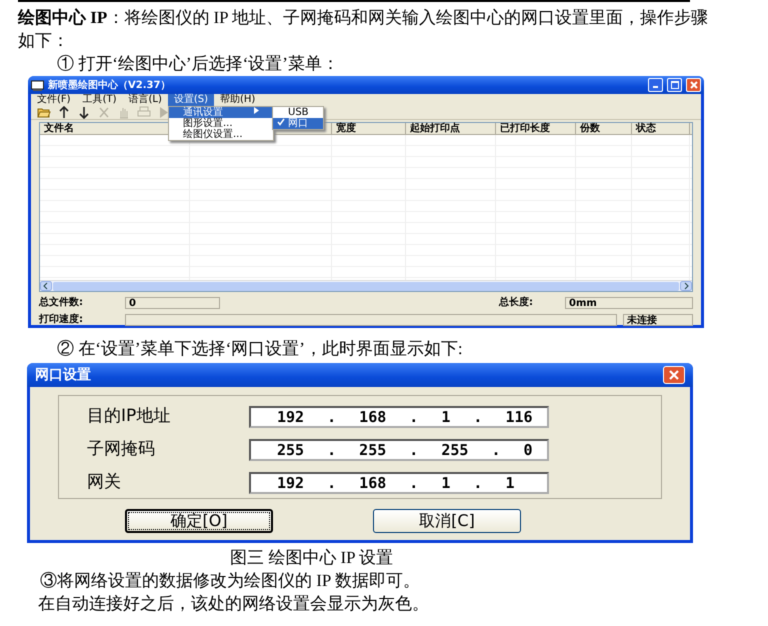 The height and width of the screenshot is (626, 768). I want to click on menu-item: 设置(S), so click(191, 100).